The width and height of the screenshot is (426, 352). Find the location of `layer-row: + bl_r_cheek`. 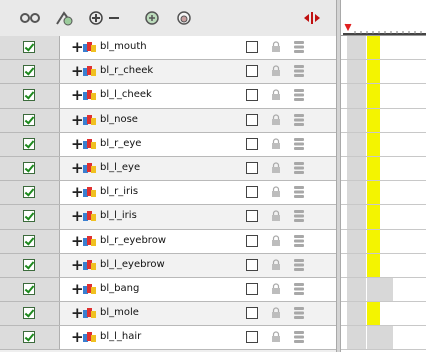

layer-row: + bl_r_cheek is located at coordinates (168, 72).